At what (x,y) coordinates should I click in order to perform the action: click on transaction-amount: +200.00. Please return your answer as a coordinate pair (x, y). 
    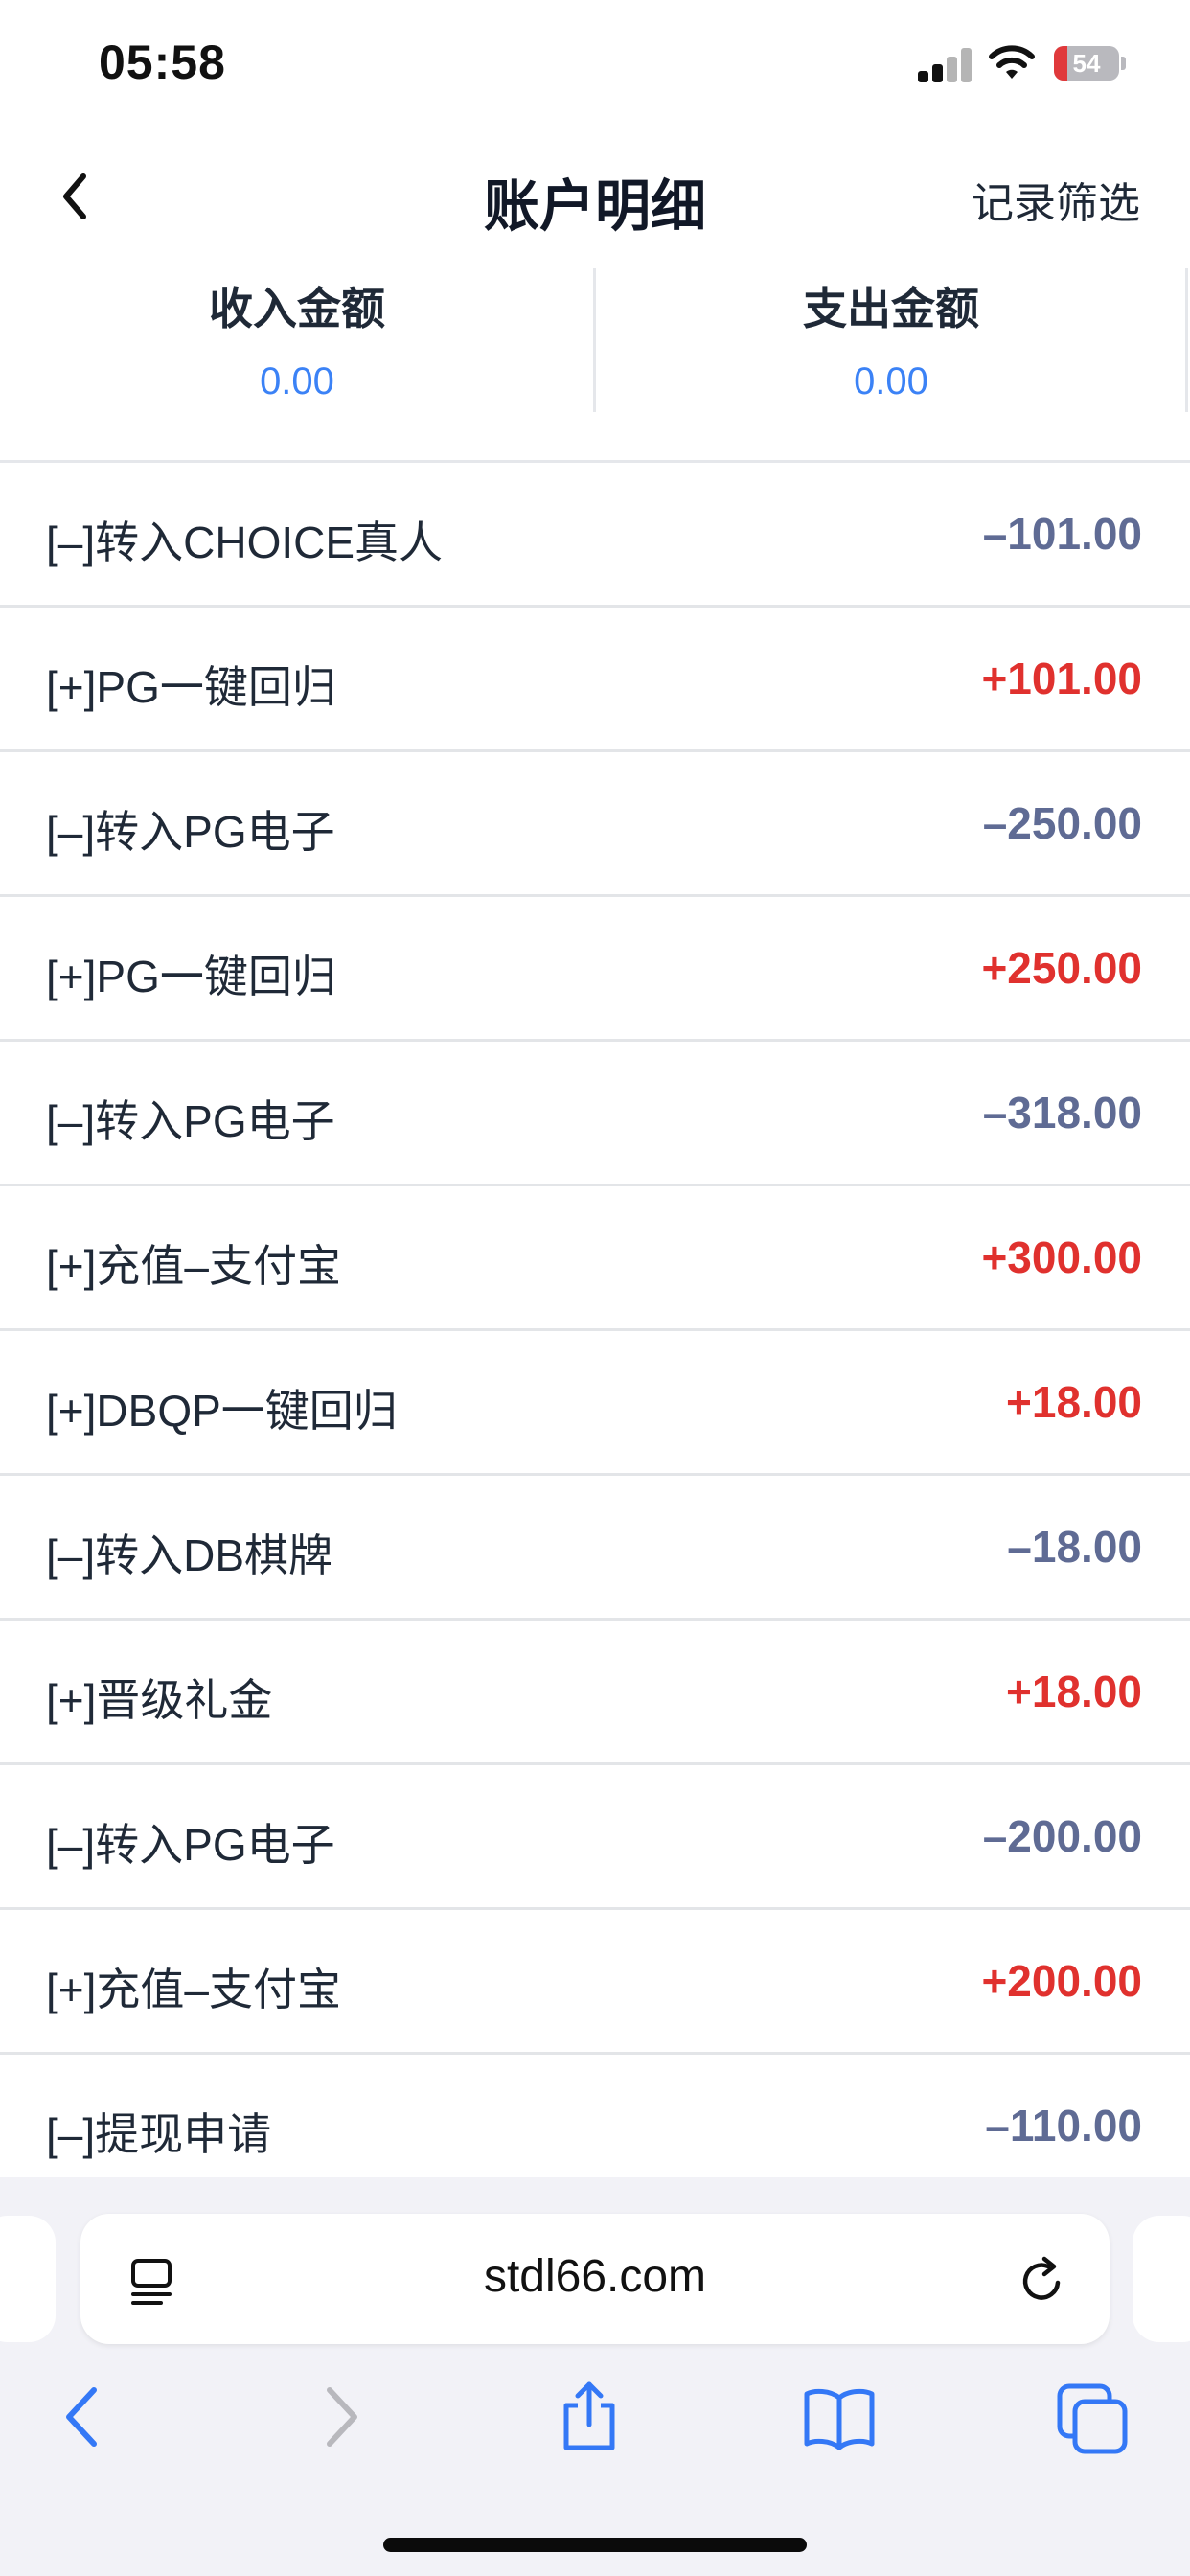
    Looking at the image, I should click on (1062, 1981).